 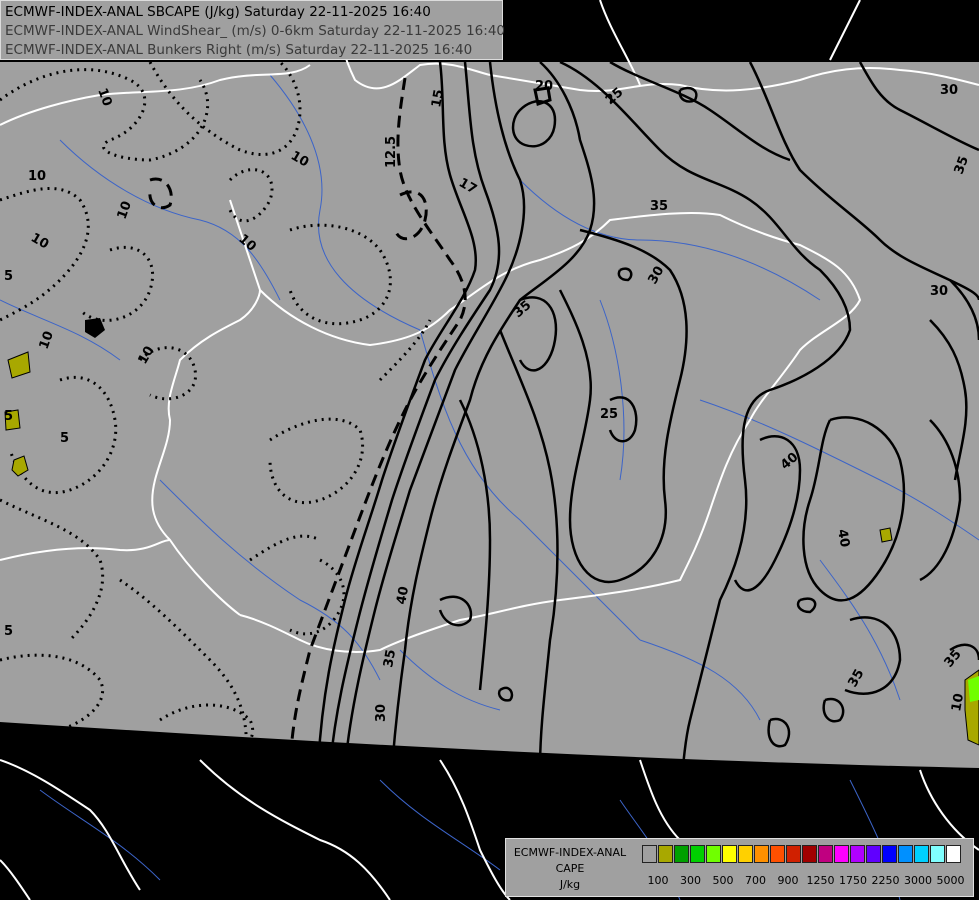 I want to click on legend-tick-label: 300, so click(x=690, y=880).